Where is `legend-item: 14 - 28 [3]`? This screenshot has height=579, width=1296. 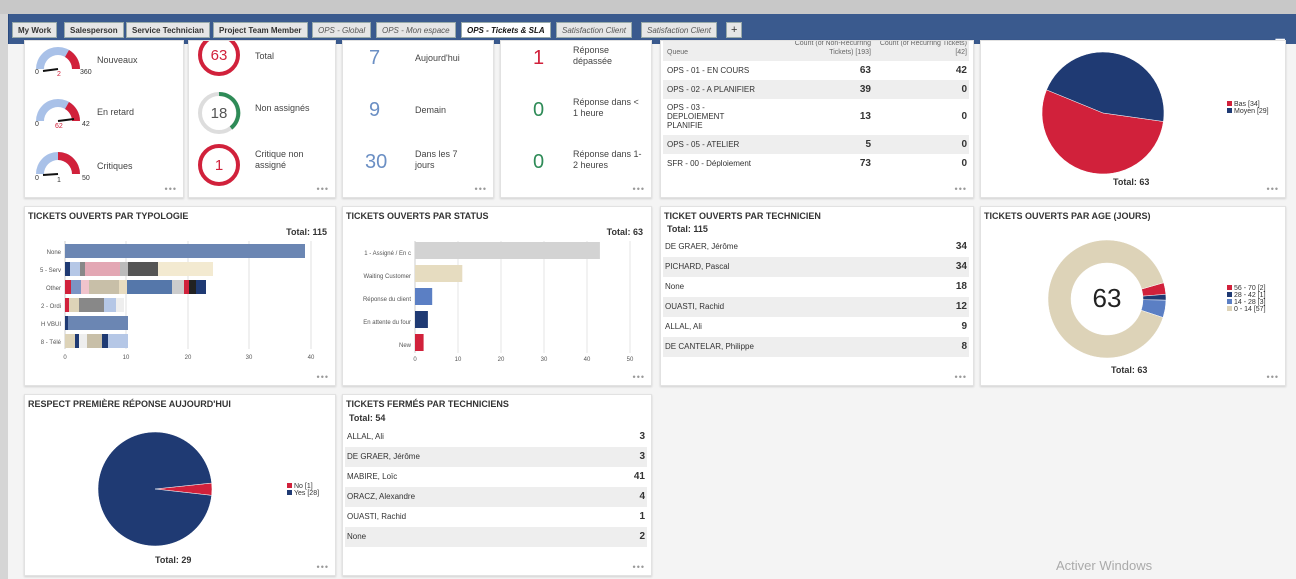
legend-item: 14 - 28 [3] is located at coordinates (1246, 302).